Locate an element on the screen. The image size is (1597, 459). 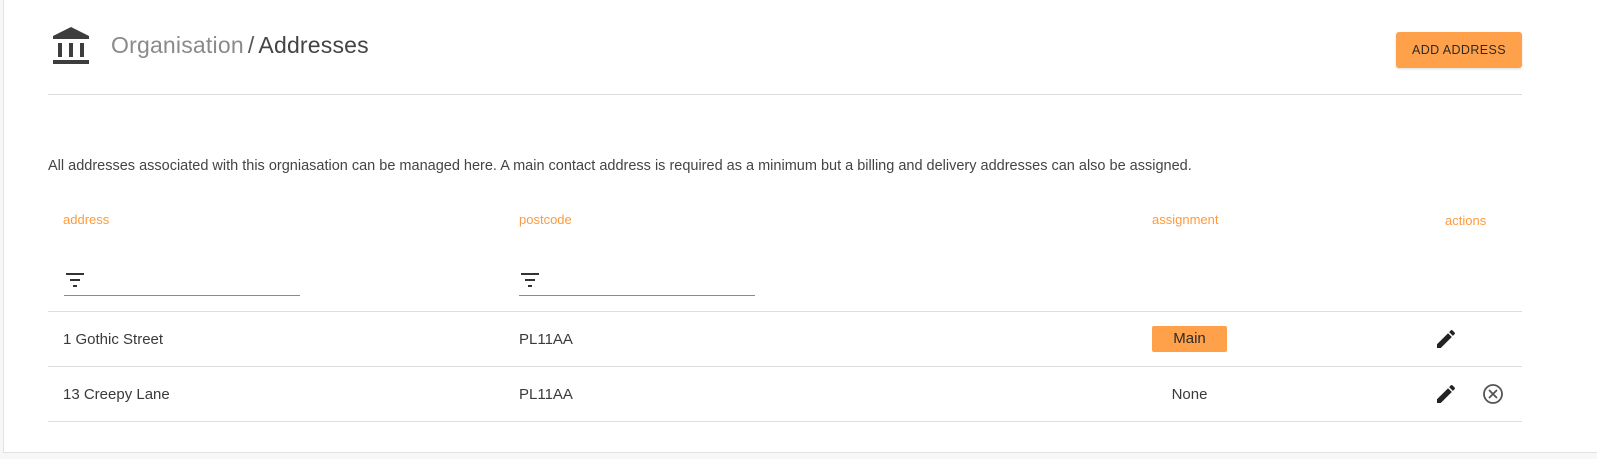
address-filter is located at coordinates (182, 281).